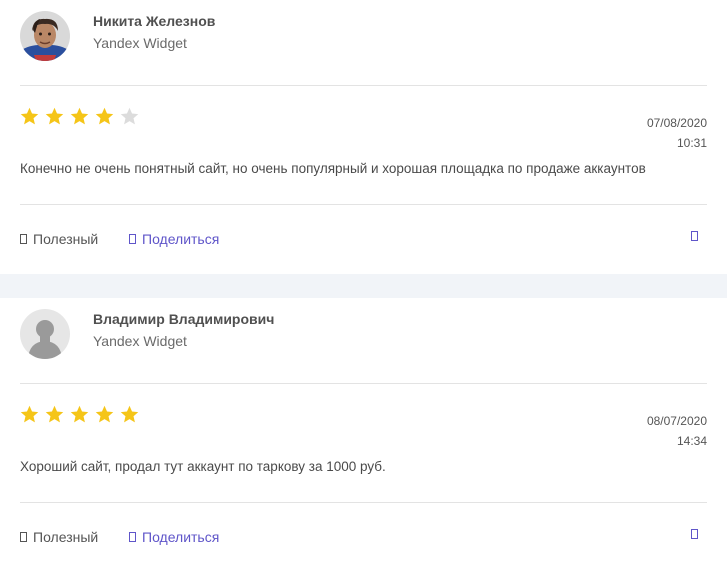 Image resolution: width=727 pixels, height=578 pixels. I want to click on default-user-silhouette-icon, so click(45, 334).